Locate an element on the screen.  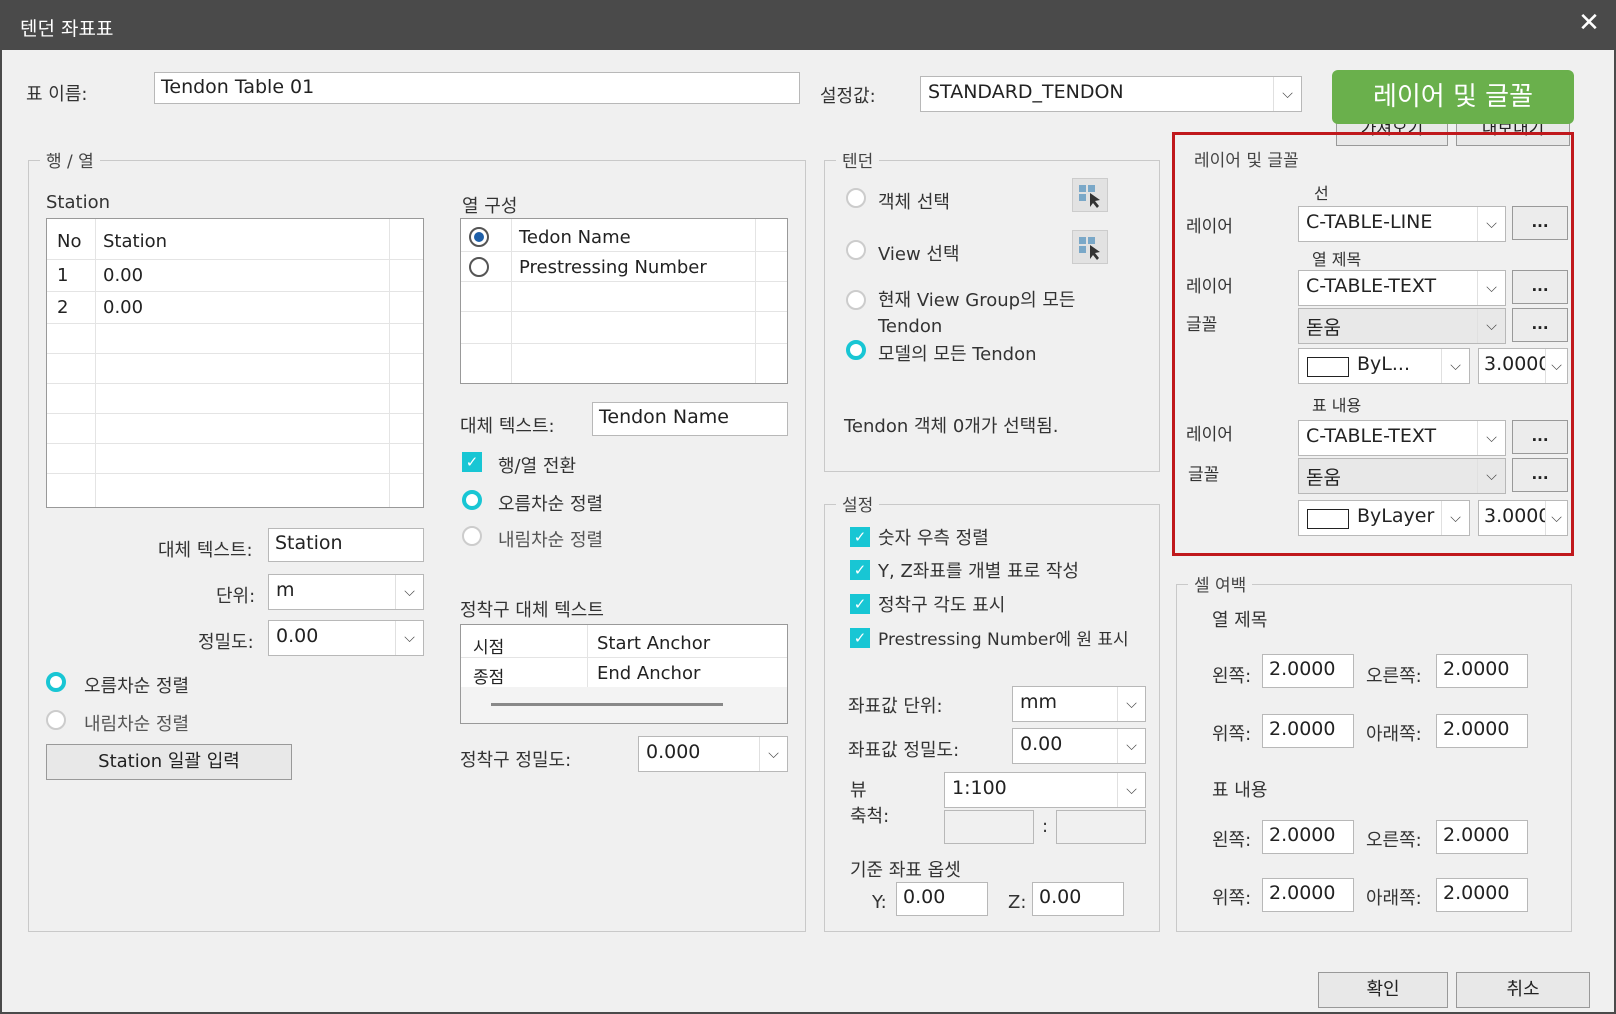
coord-unit-value: mm is located at coordinates (1039, 702).